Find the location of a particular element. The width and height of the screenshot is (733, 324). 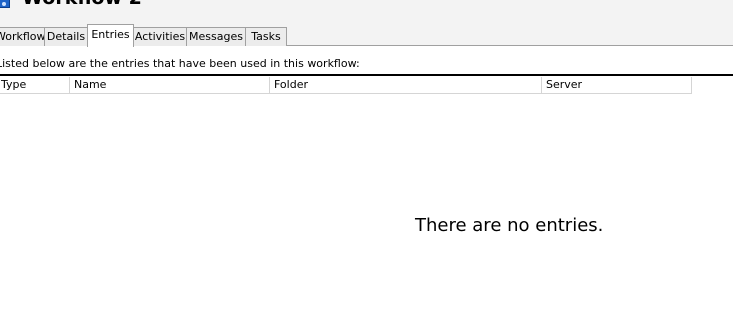

tab-entries: Entries is located at coordinates (110, 35).